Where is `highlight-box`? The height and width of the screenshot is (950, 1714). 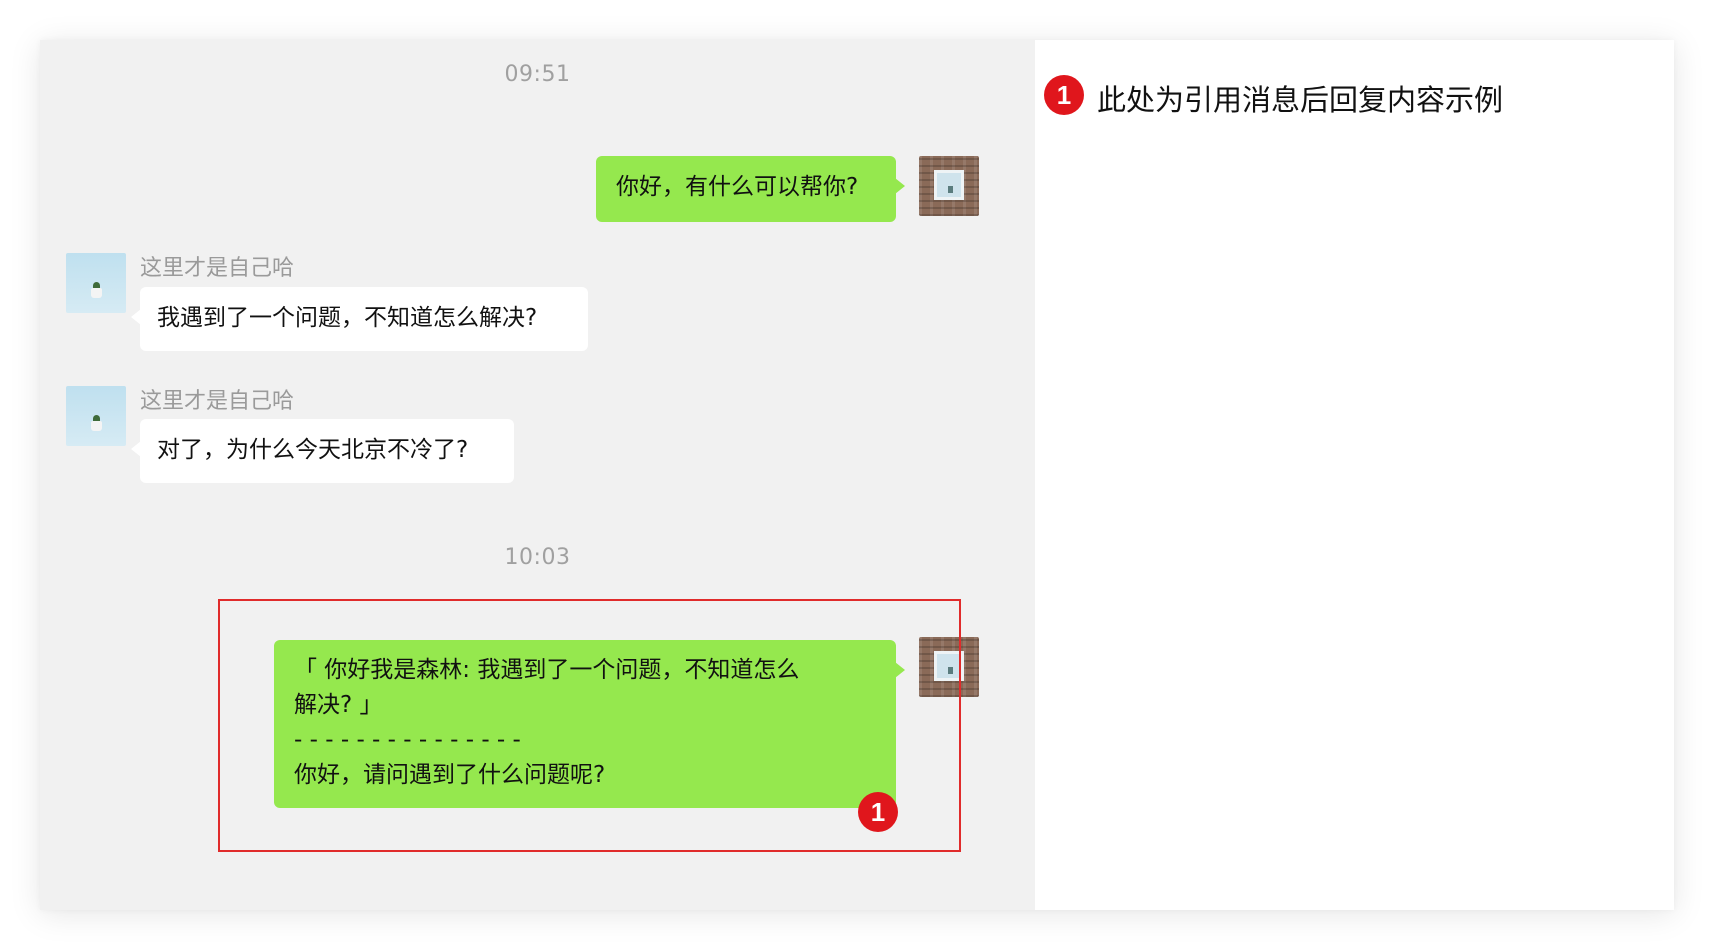
highlight-box is located at coordinates (589, 725).